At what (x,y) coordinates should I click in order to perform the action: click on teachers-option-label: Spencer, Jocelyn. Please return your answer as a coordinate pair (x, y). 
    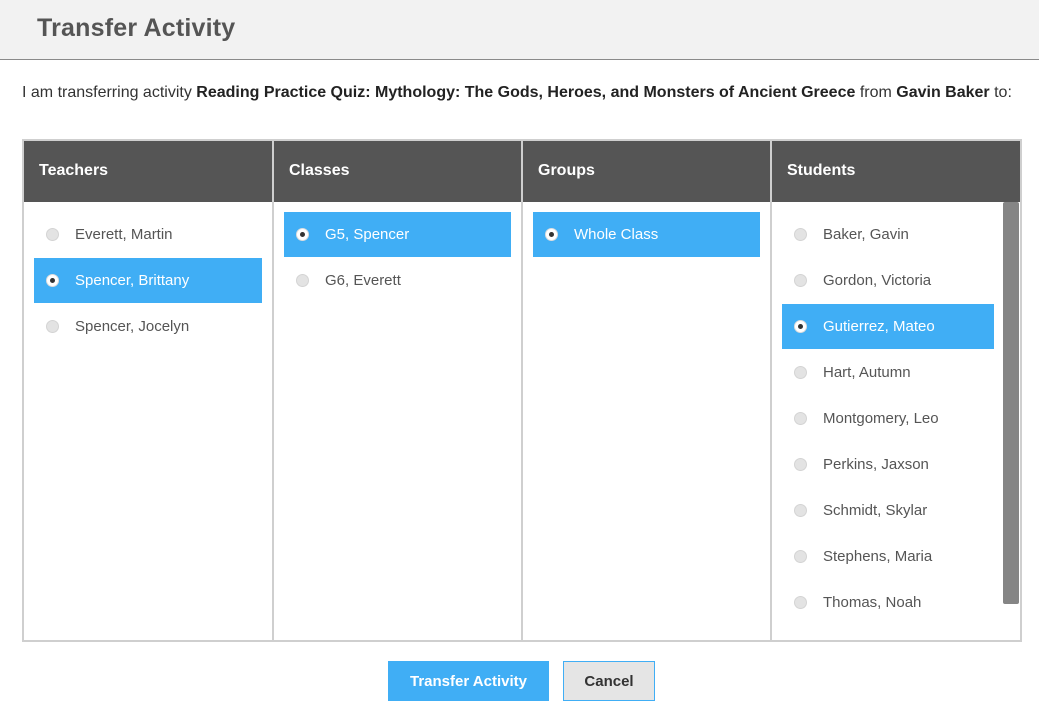
    Looking at the image, I should click on (132, 326).